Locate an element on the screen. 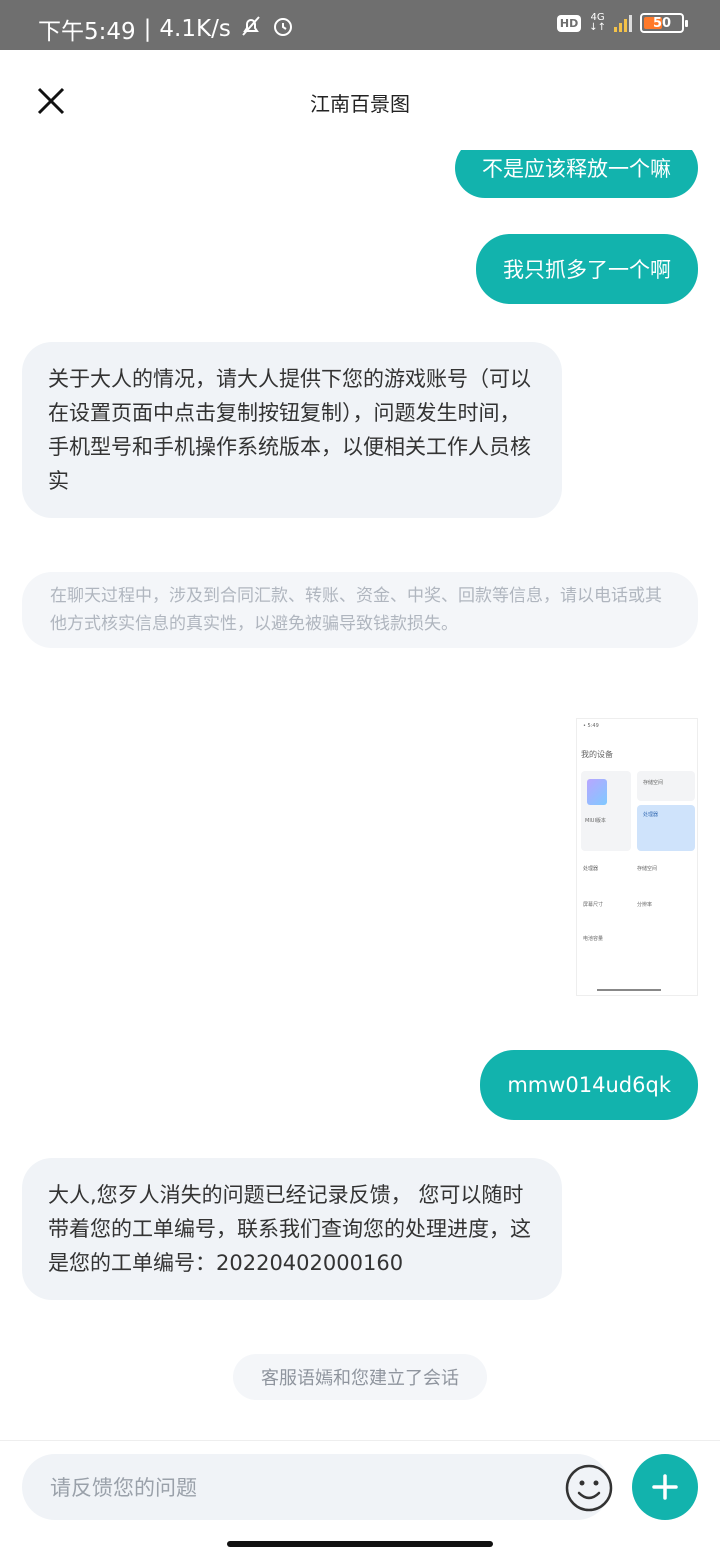 The height and width of the screenshot is (1560, 720). message-outgoing: 我只抓多了一个啊 is located at coordinates (587, 269).